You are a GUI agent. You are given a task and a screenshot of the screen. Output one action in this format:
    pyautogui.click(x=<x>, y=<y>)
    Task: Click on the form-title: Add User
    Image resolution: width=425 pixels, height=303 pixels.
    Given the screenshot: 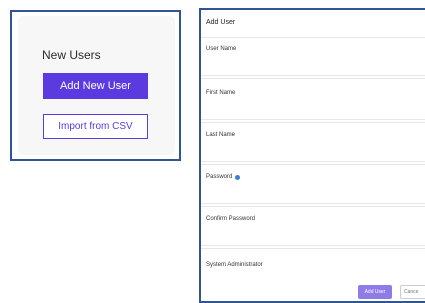 What is the action you would take?
    pyautogui.click(x=221, y=22)
    